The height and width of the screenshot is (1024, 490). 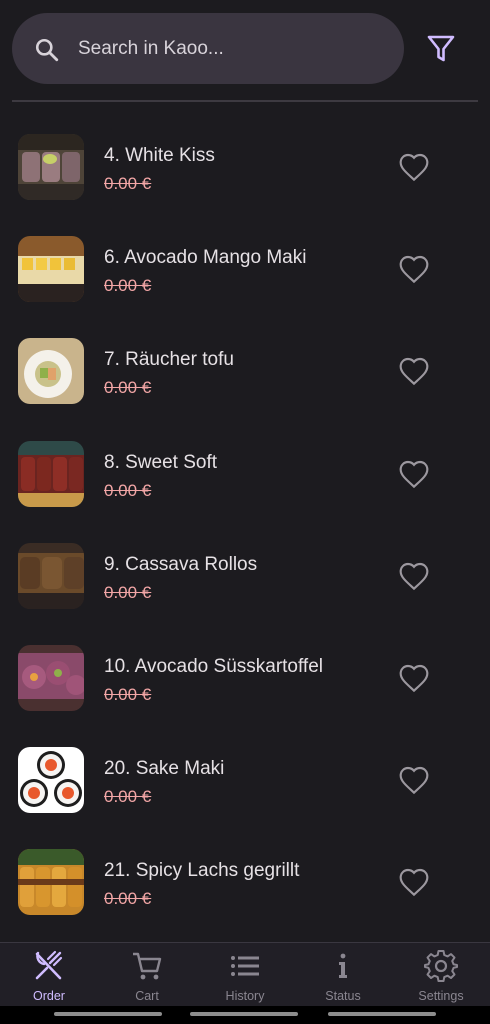 What do you see at coordinates (228, 49) in the screenshot?
I see `search-input` at bounding box center [228, 49].